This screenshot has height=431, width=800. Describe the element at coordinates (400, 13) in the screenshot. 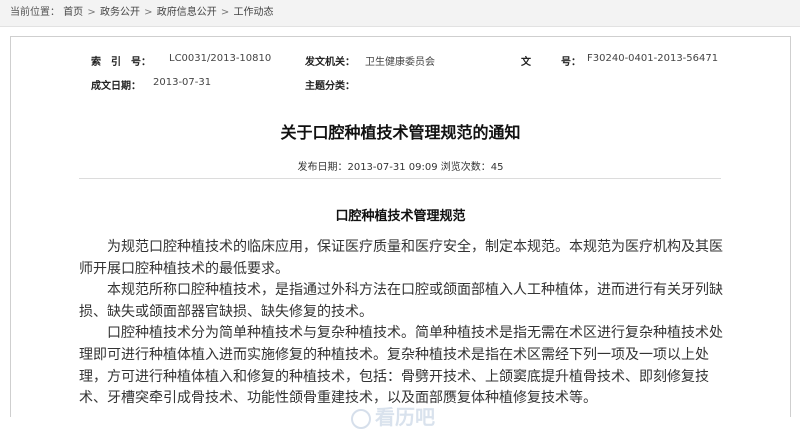

I see `breadcrumb: 当前位置： 首页 > 政务公开 > 政府信息公开 > 工作动态` at that location.